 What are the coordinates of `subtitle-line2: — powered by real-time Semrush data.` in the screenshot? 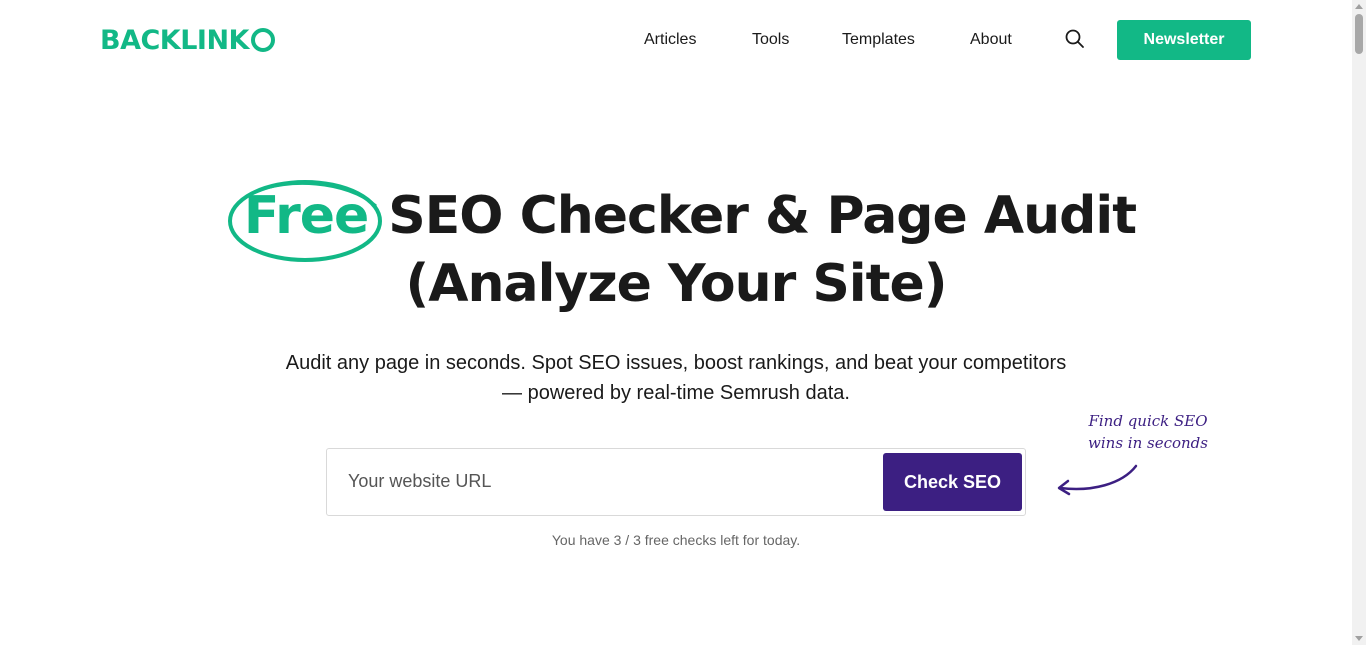 It's located at (676, 393).